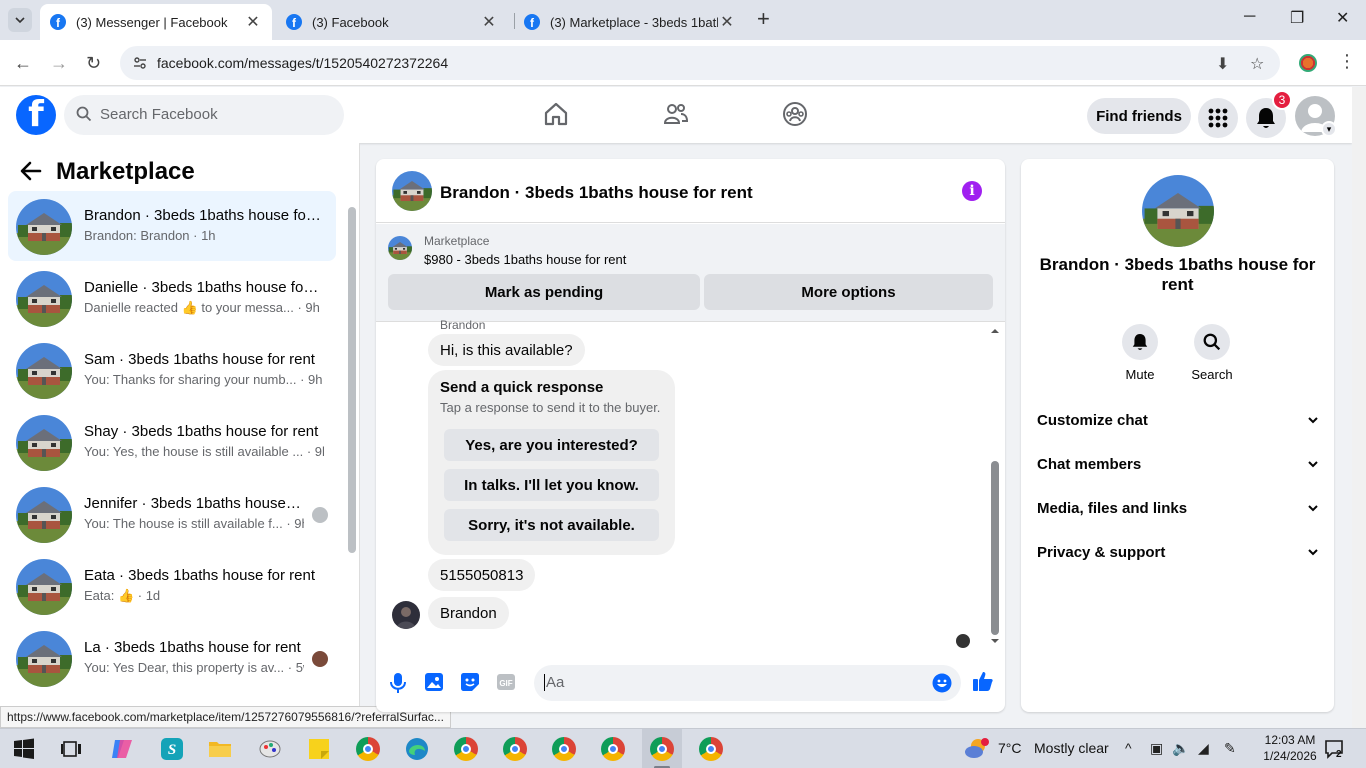  What do you see at coordinates (1290, 748) in the screenshot?
I see `system-clock: 12:03 AM 1/24/2026` at bounding box center [1290, 748].